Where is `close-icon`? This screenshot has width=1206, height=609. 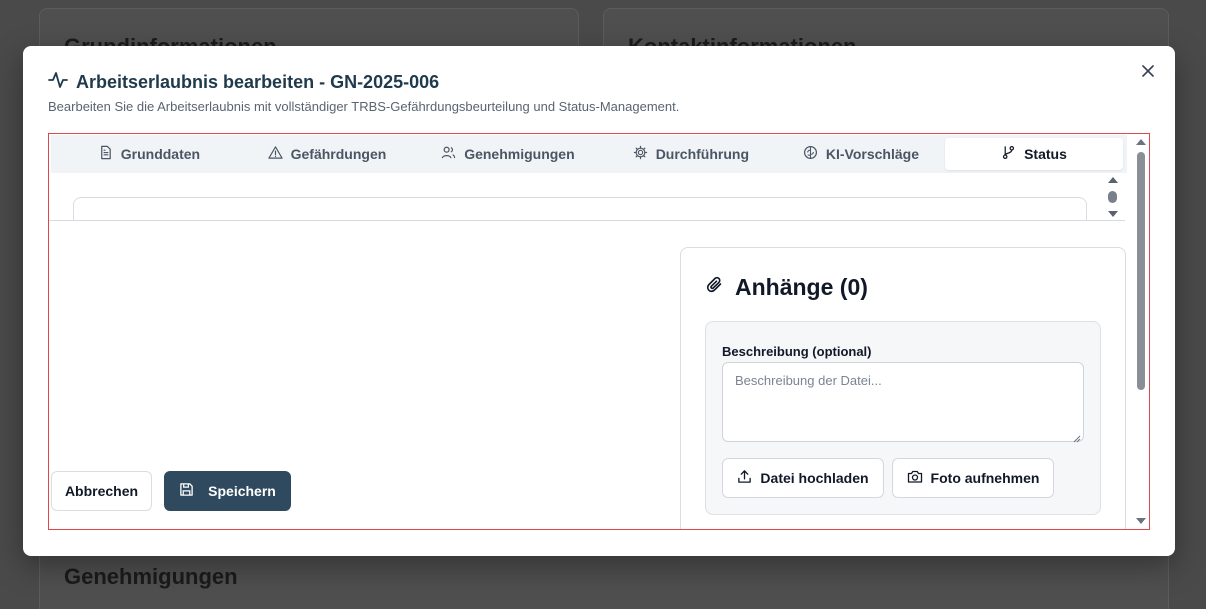 close-icon is located at coordinates (1148, 71).